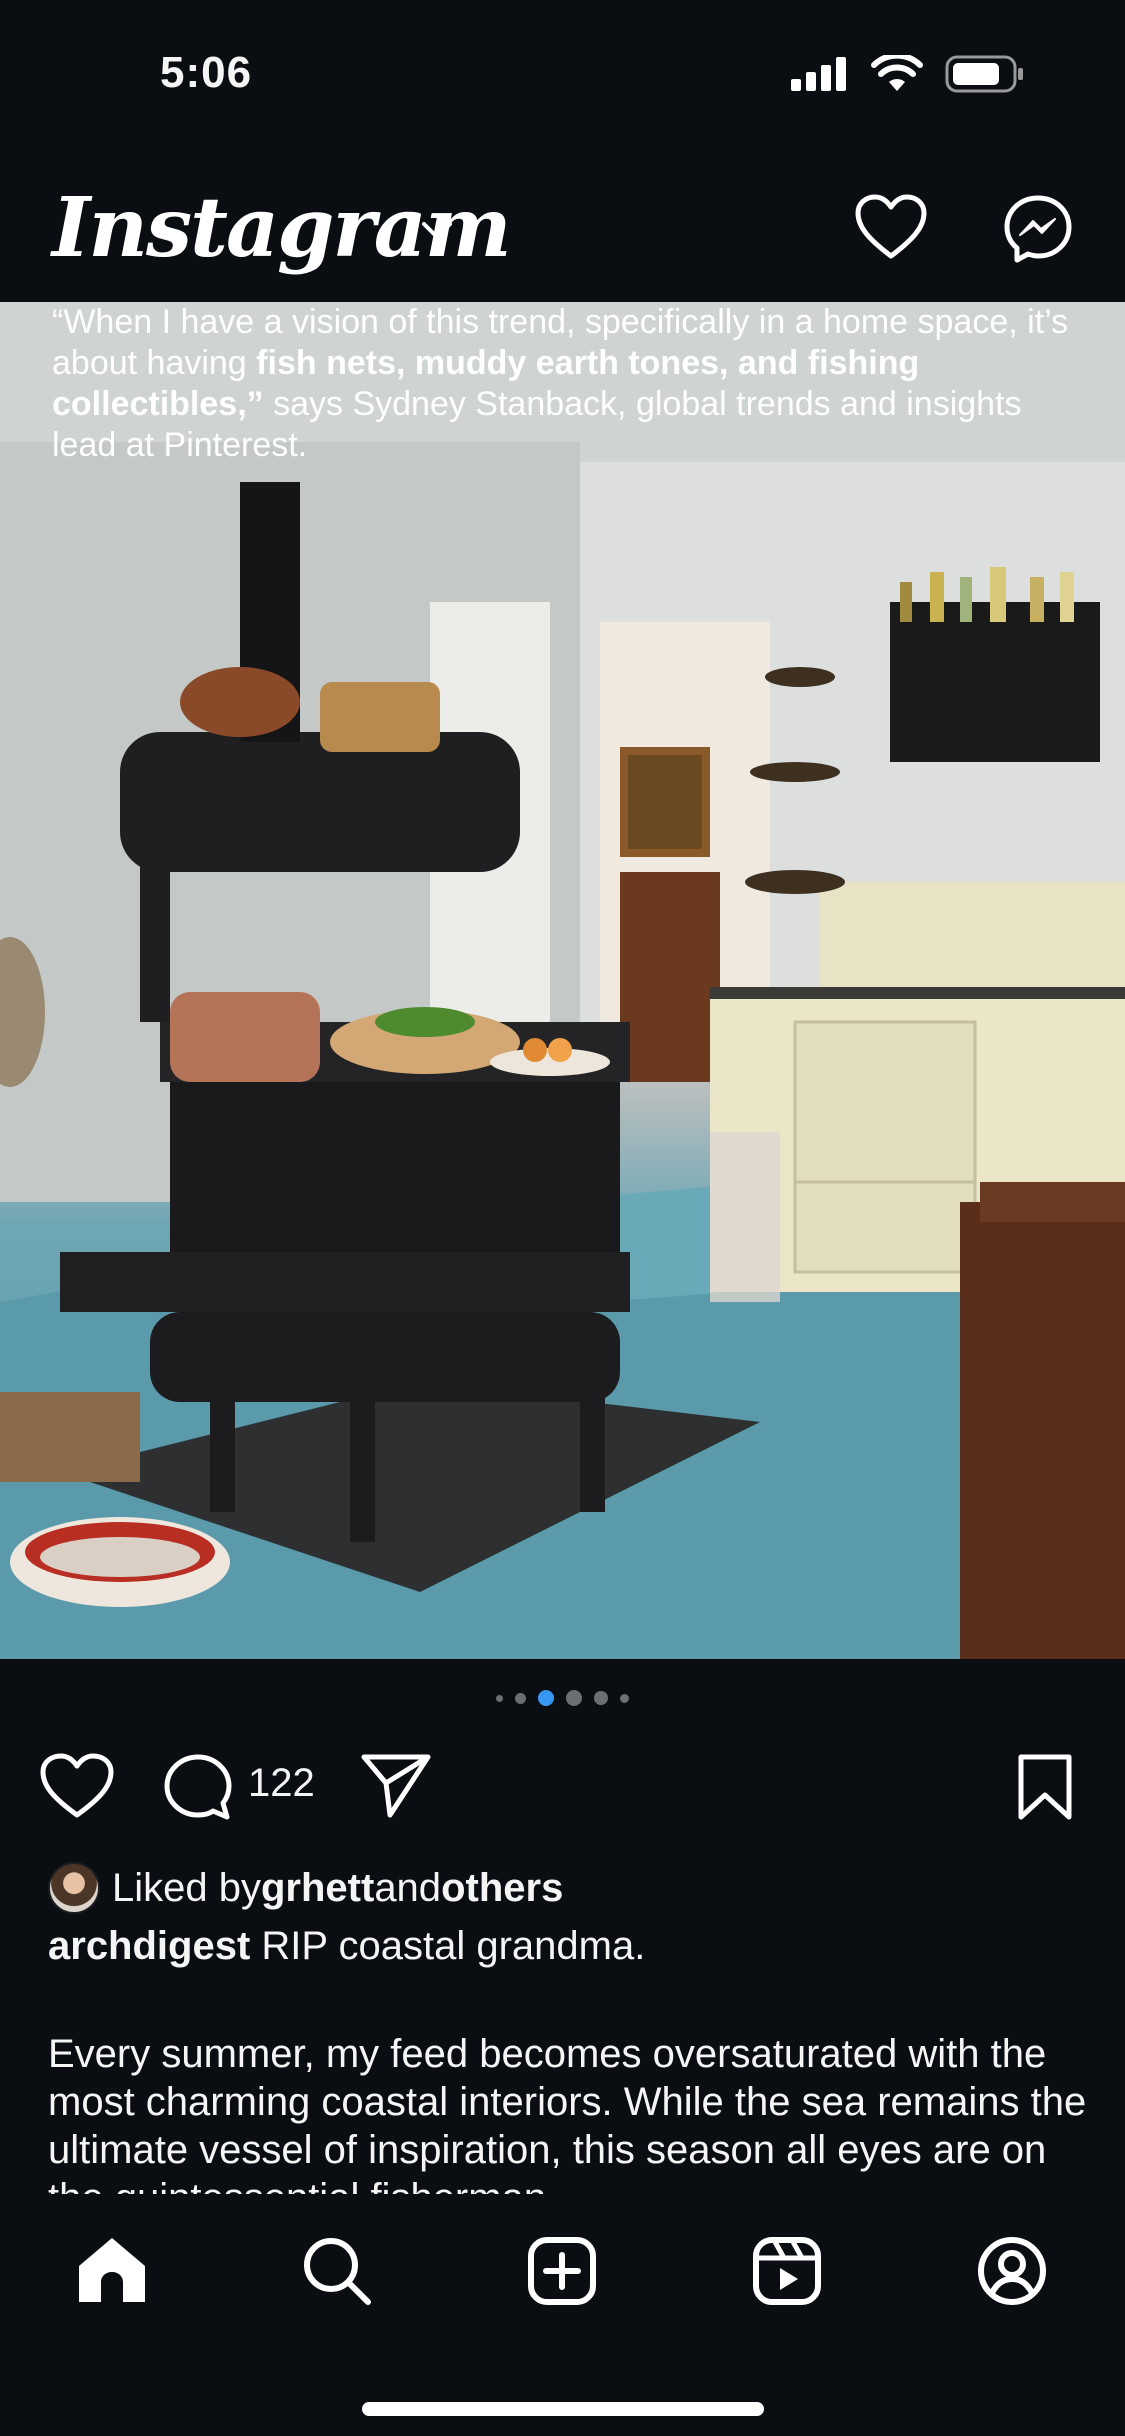  Describe the element at coordinates (562, 1785) in the screenshot. I see `post-actions: 122` at that location.